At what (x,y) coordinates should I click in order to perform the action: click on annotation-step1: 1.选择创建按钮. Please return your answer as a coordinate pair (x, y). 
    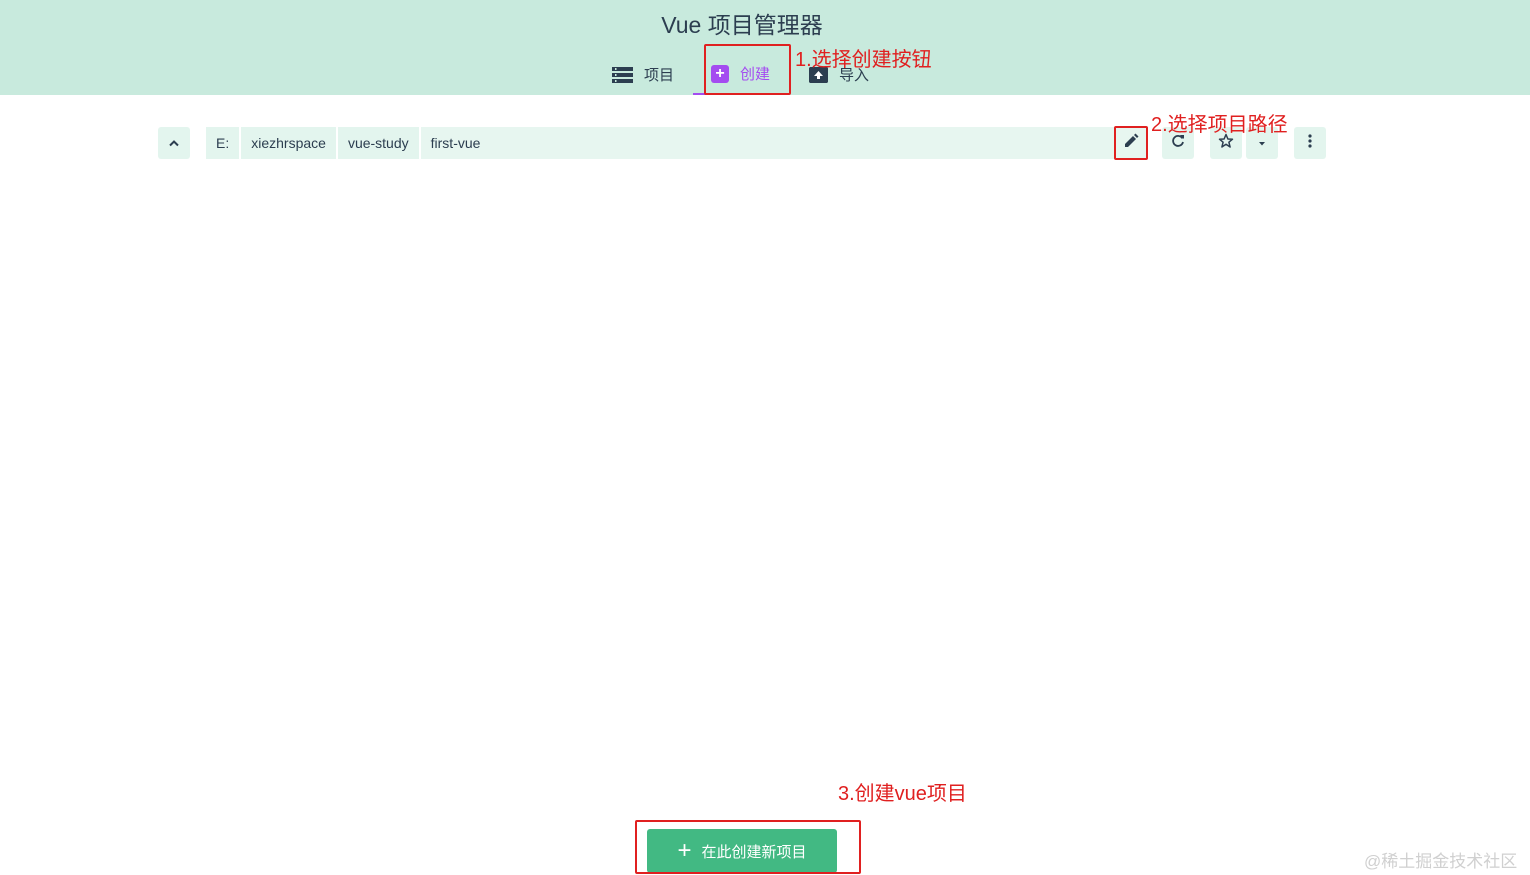
    Looking at the image, I should click on (863, 60).